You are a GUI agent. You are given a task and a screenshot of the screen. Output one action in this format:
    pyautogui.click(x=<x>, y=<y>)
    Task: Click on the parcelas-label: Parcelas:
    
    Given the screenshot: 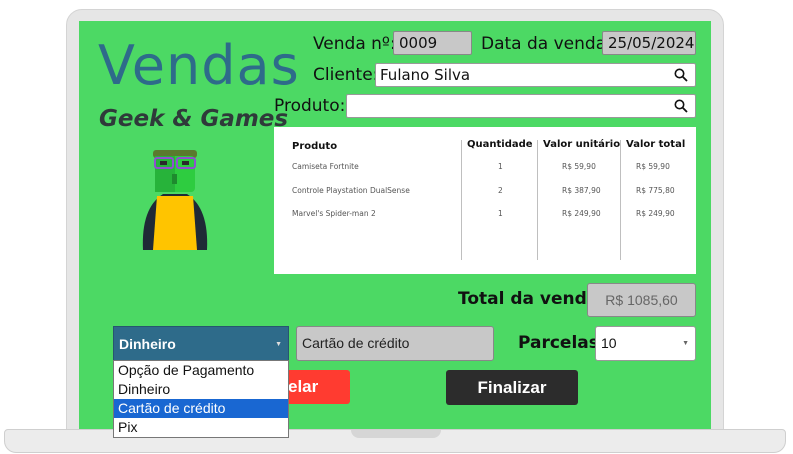 What is the action you would take?
    pyautogui.click(x=562, y=343)
    